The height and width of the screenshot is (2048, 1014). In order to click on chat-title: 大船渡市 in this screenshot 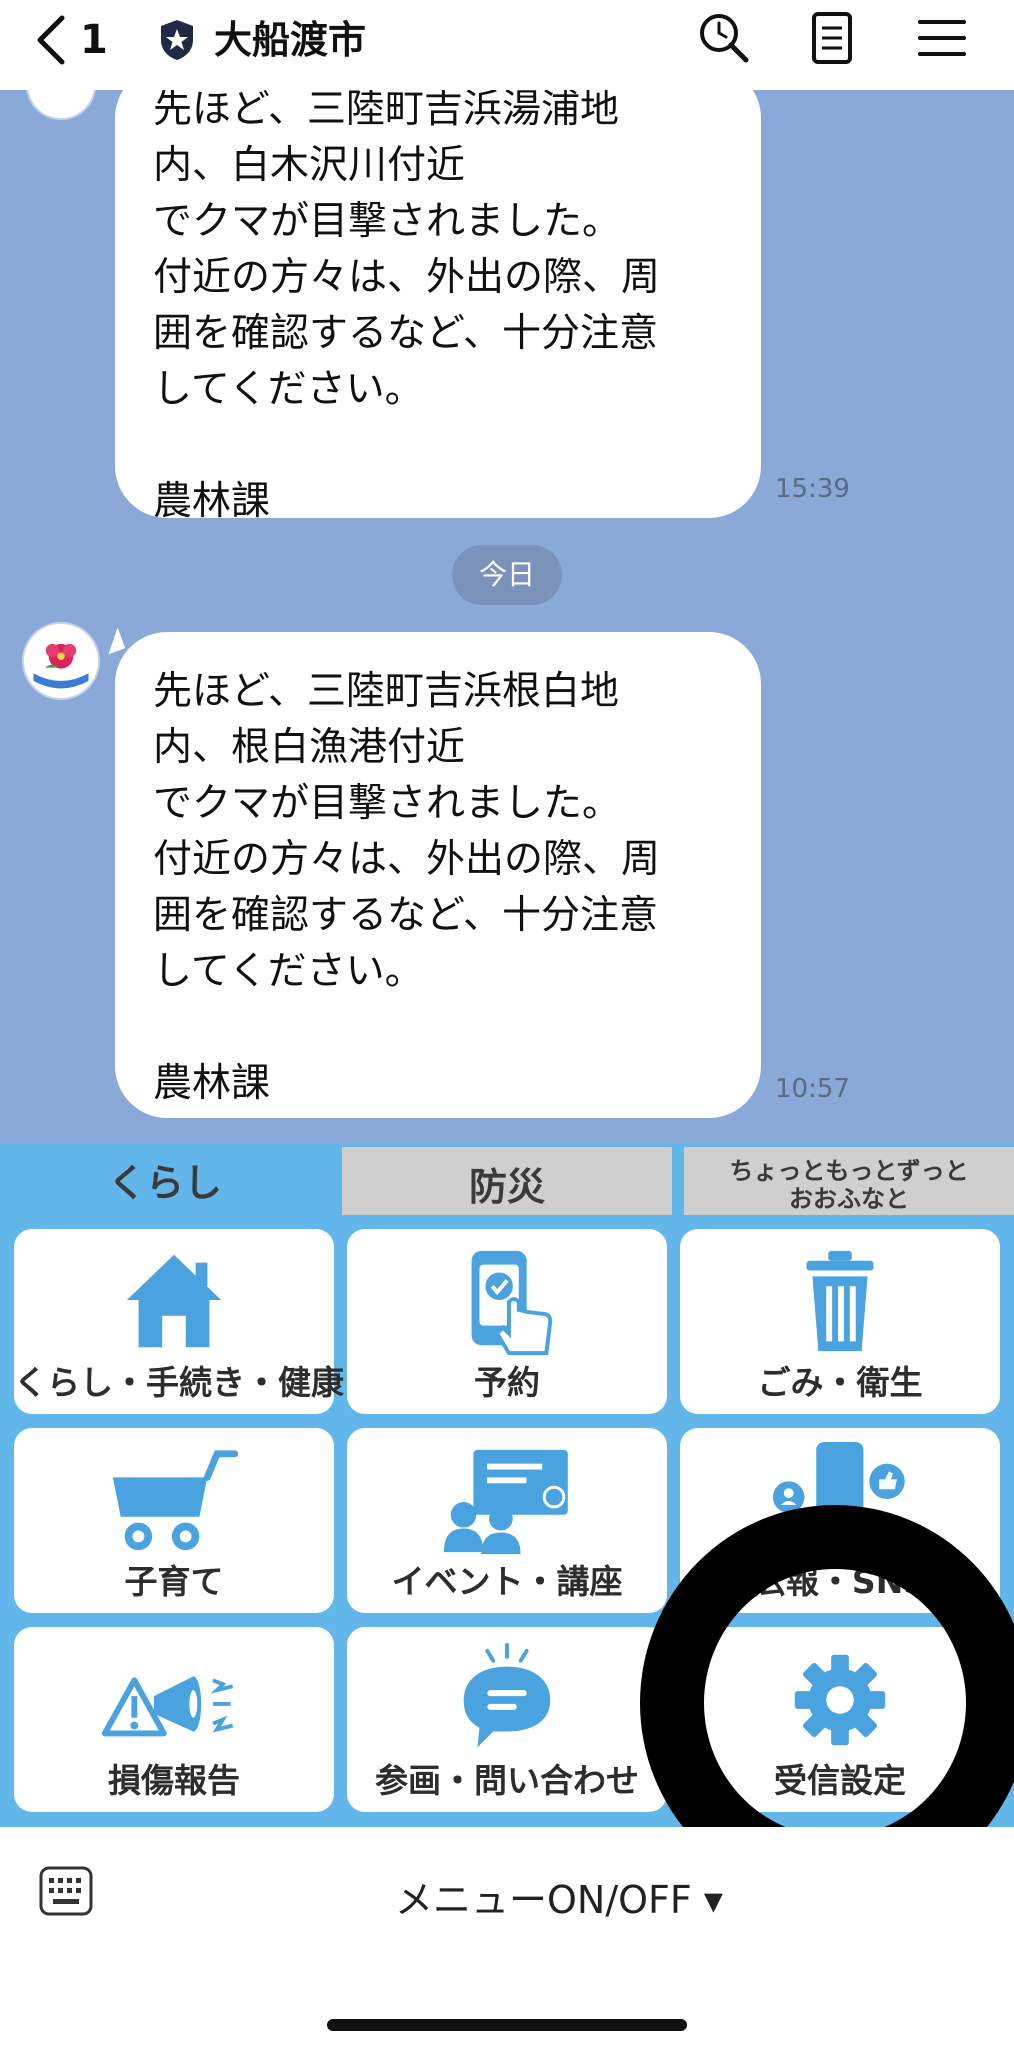, I will do `click(262, 40)`.